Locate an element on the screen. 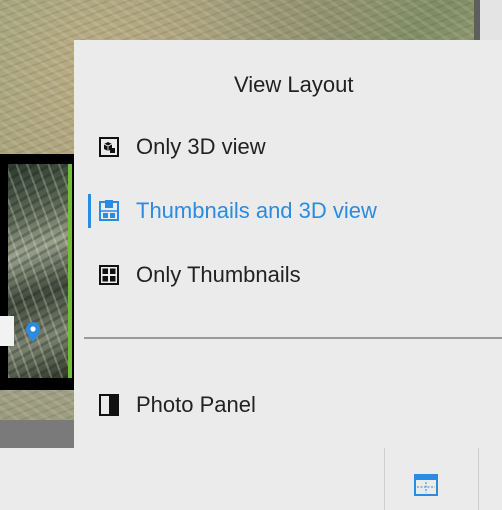 This screenshot has height=510, width=502. thumbnails-grid-icon is located at coordinates (109, 275).